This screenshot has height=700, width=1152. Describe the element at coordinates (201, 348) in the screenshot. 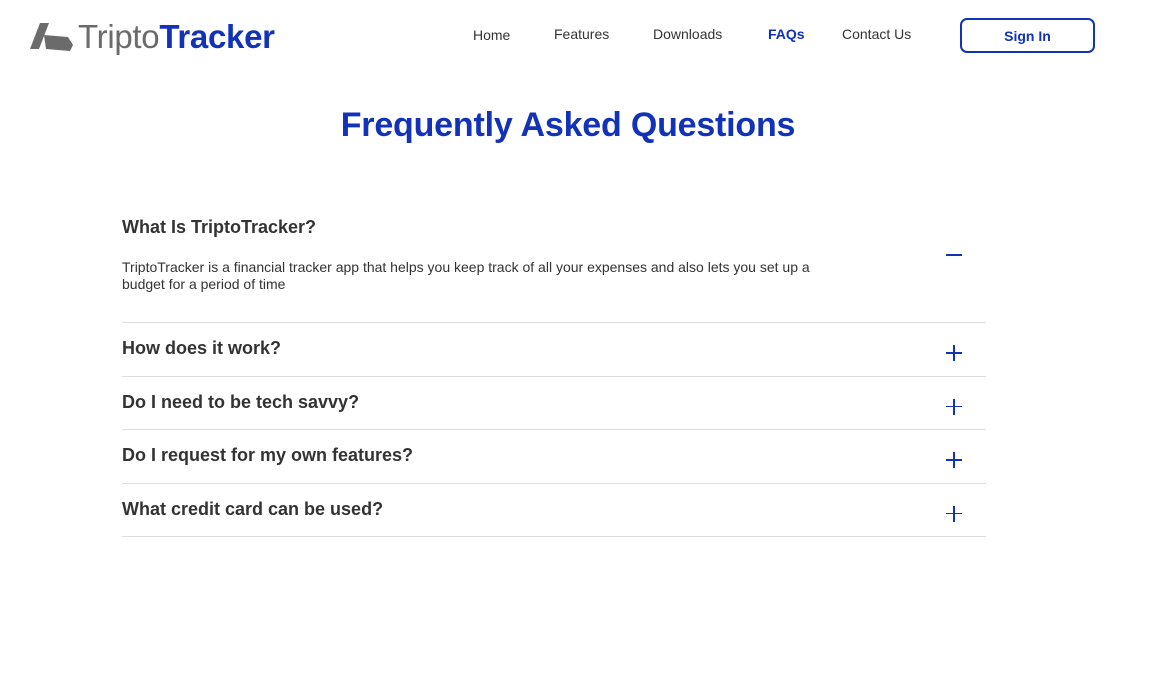

I see `faq-question: How does it work?` at that location.